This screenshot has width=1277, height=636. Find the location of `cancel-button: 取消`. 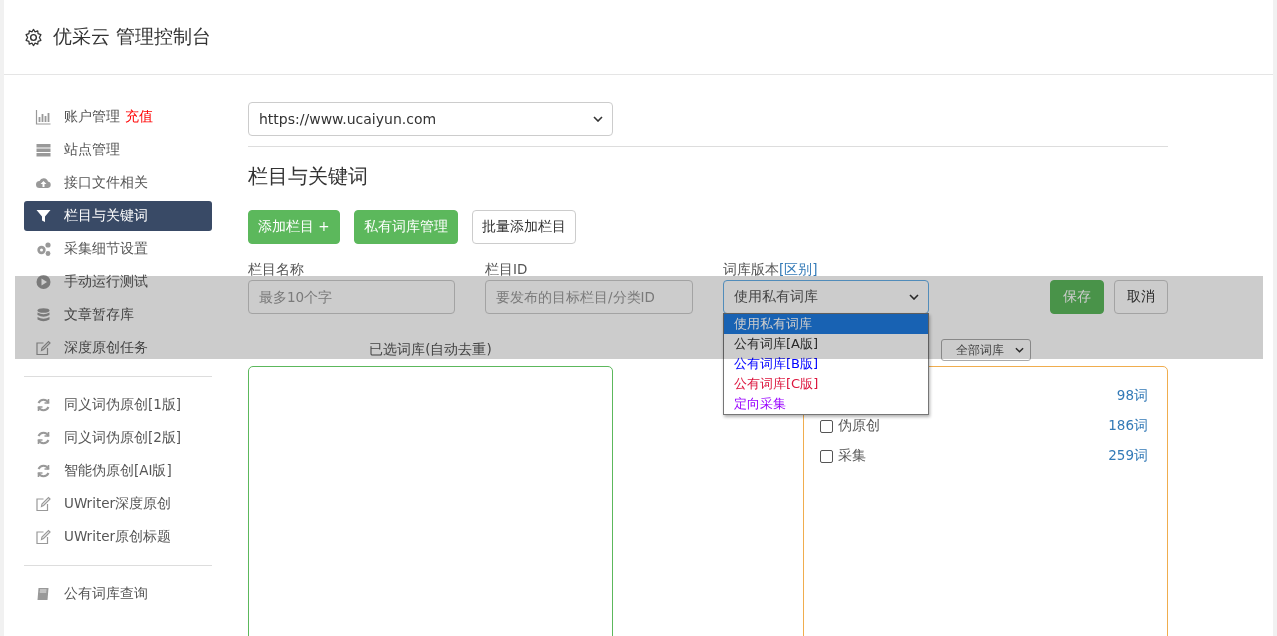

cancel-button: 取消 is located at coordinates (1141, 297).